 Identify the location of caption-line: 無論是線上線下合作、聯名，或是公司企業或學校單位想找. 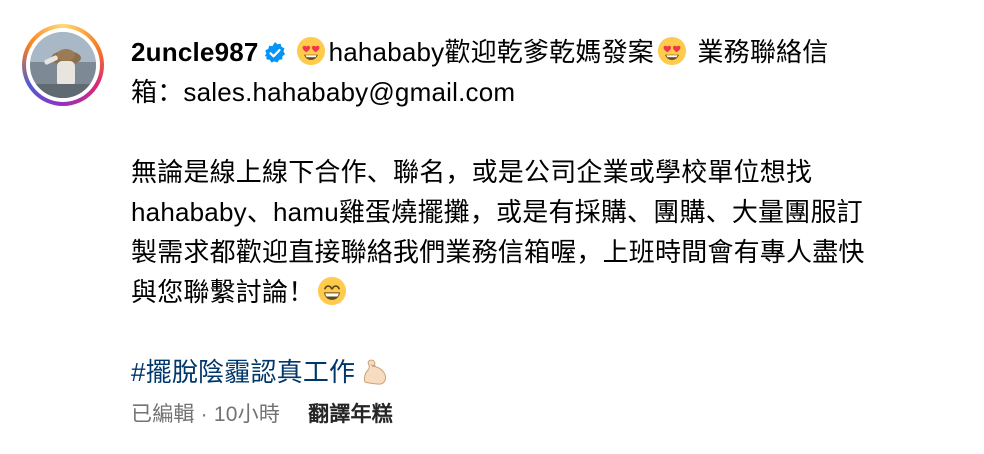
(472, 172).